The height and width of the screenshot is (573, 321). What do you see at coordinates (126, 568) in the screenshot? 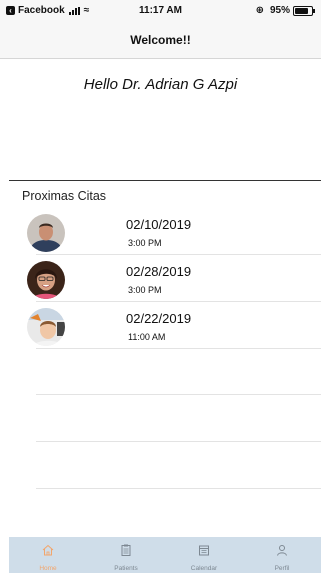
I see `tab-label: Patients` at bounding box center [126, 568].